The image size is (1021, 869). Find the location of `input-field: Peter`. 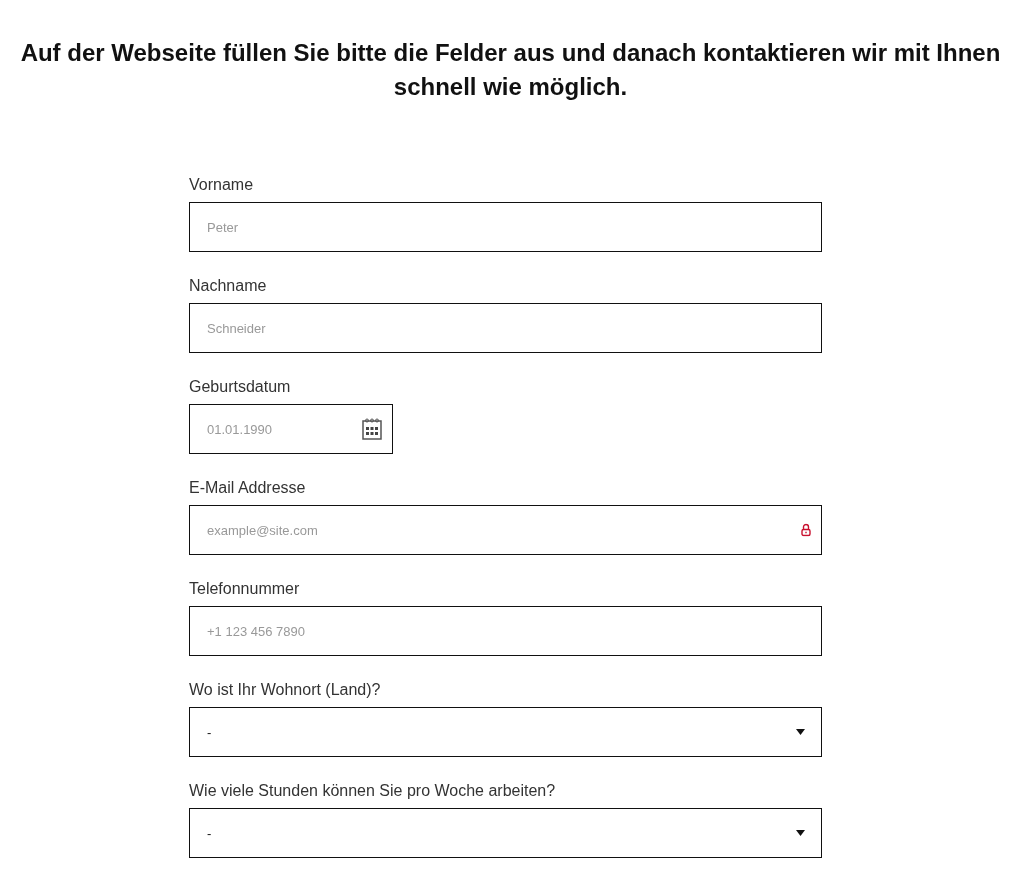

input-field: Peter is located at coordinates (505, 227).